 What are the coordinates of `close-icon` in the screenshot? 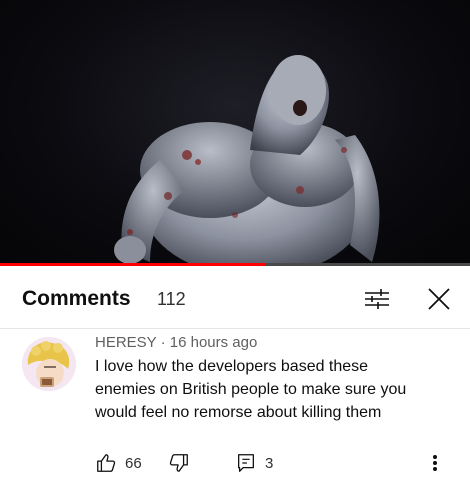 It's located at (439, 299).